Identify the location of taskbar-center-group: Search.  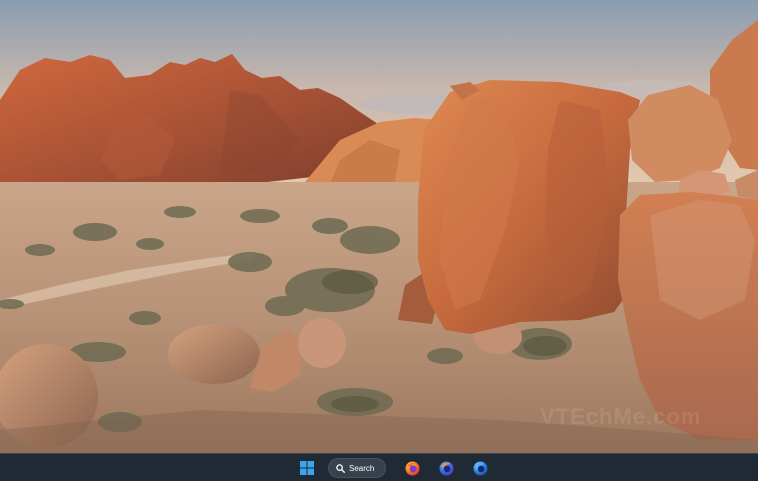
(393, 468).